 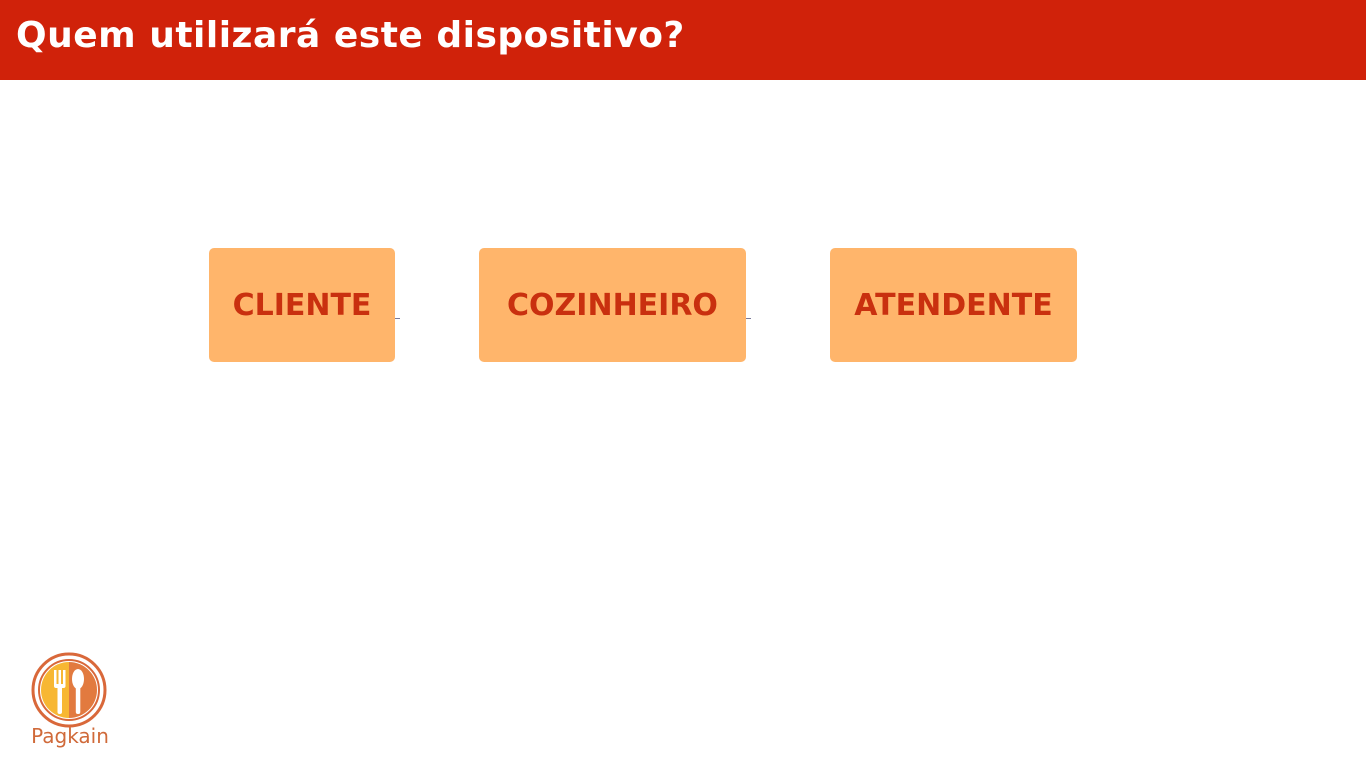 I want to click on cozinheiro-button: COZINHEIRO, so click(x=612, y=305).